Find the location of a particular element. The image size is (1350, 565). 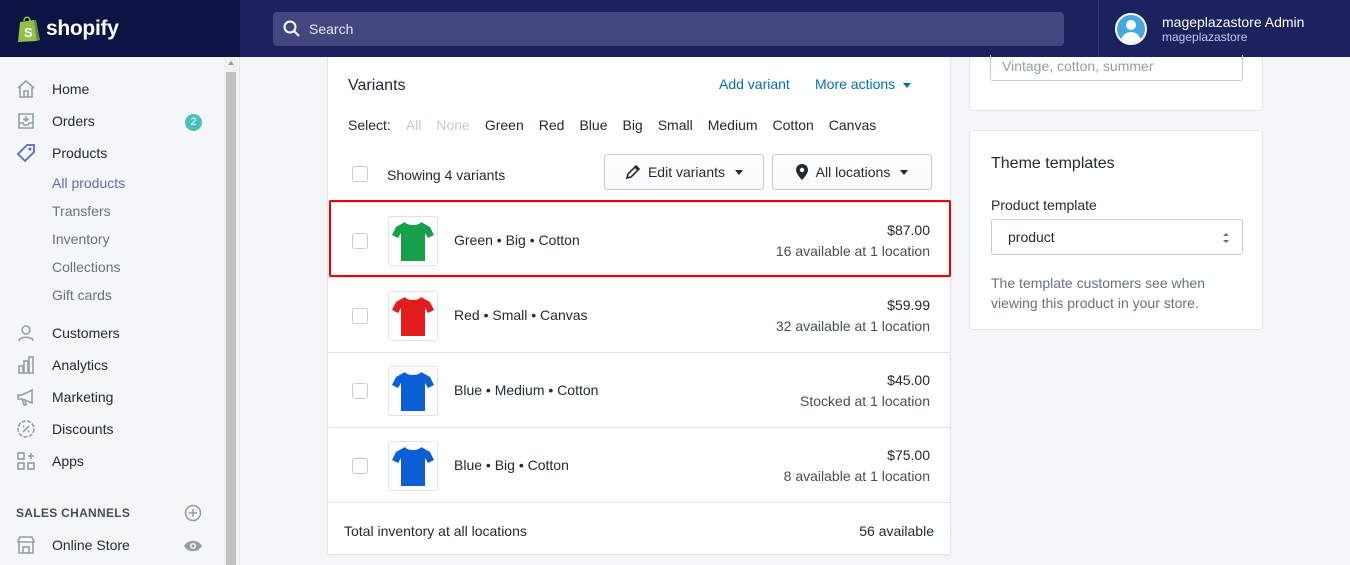

scroll-thumb is located at coordinates (231, 318).